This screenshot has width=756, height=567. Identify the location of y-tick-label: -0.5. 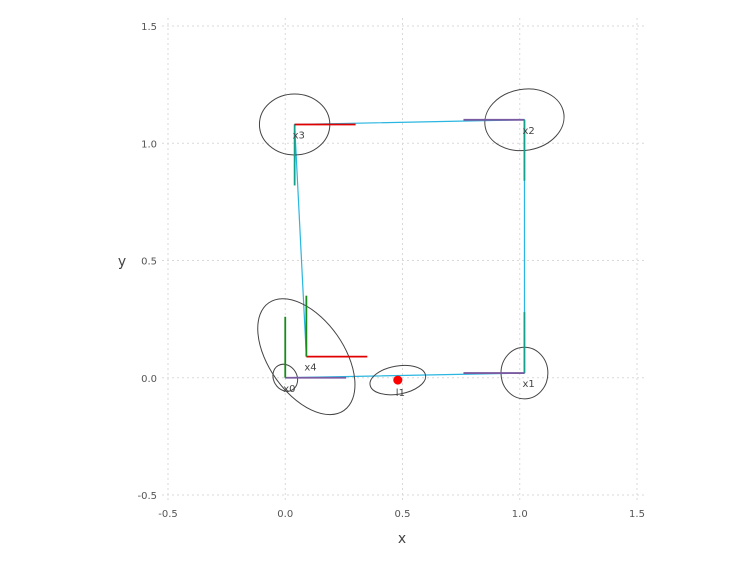
(147, 496).